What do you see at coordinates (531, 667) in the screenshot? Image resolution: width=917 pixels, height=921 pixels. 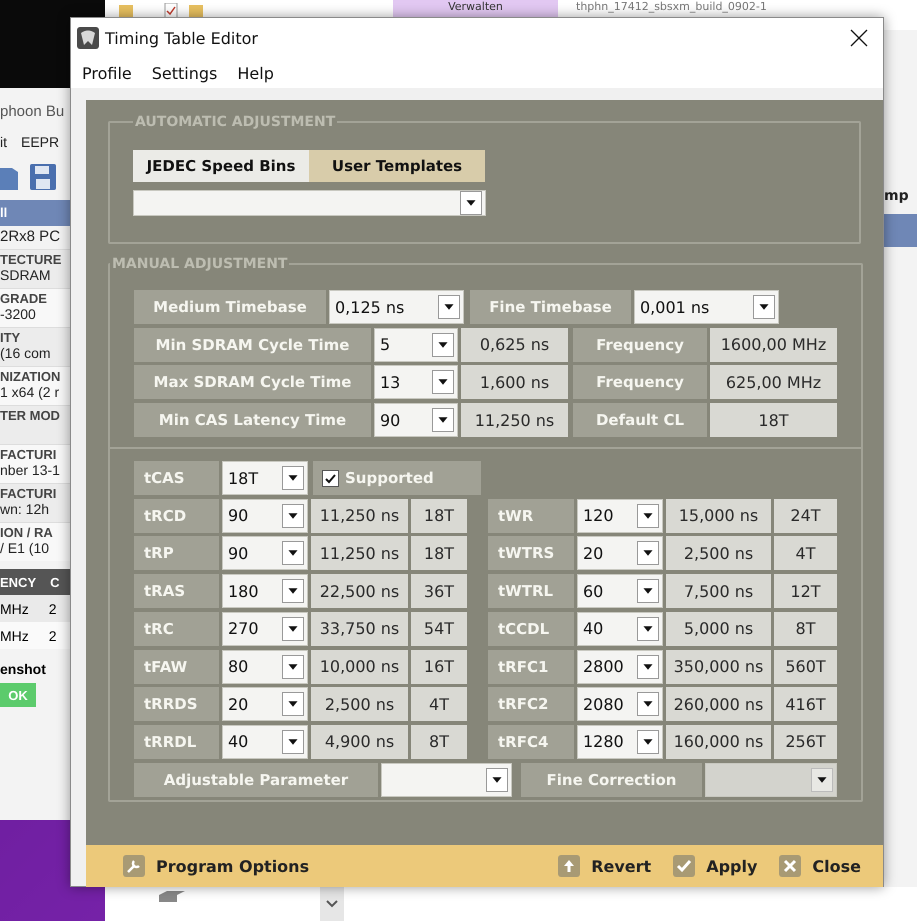 I see `field-label: tRFC1` at bounding box center [531, 667].